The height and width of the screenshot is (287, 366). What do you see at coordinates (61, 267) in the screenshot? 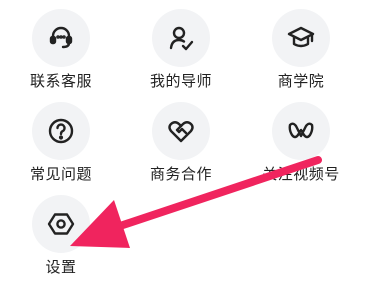
I see `settings-label: 设置` at bounding box center [61, 267].